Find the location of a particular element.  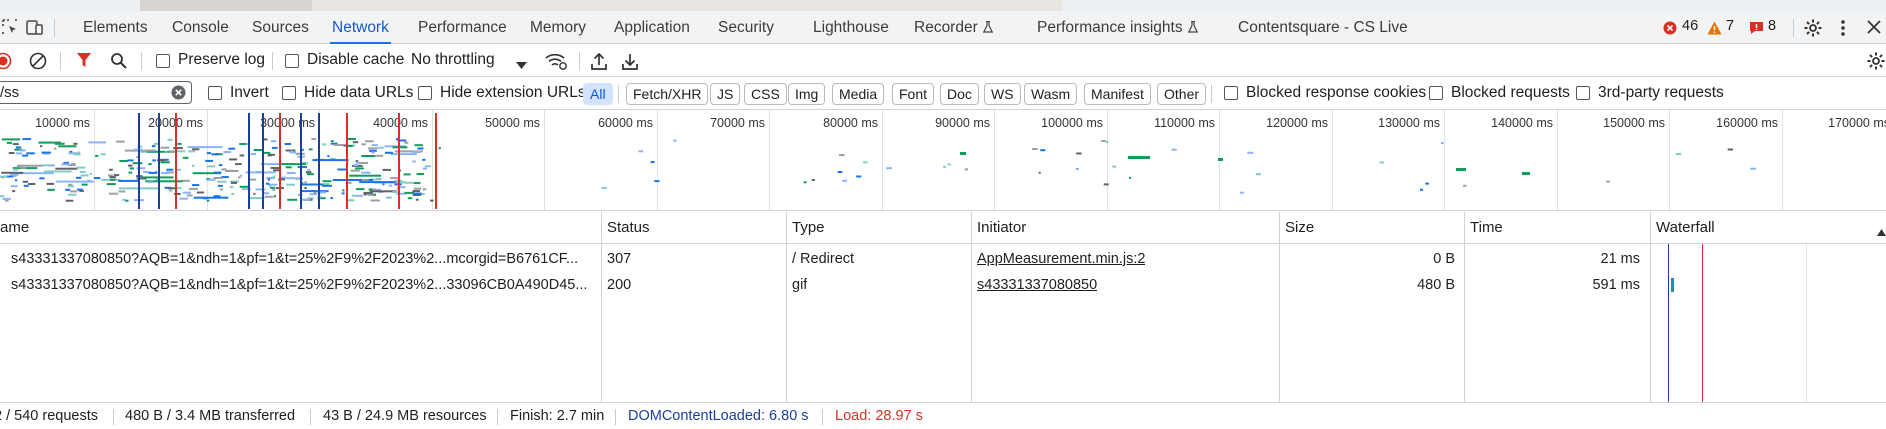

search-icon is located at coordinates (118, 62).